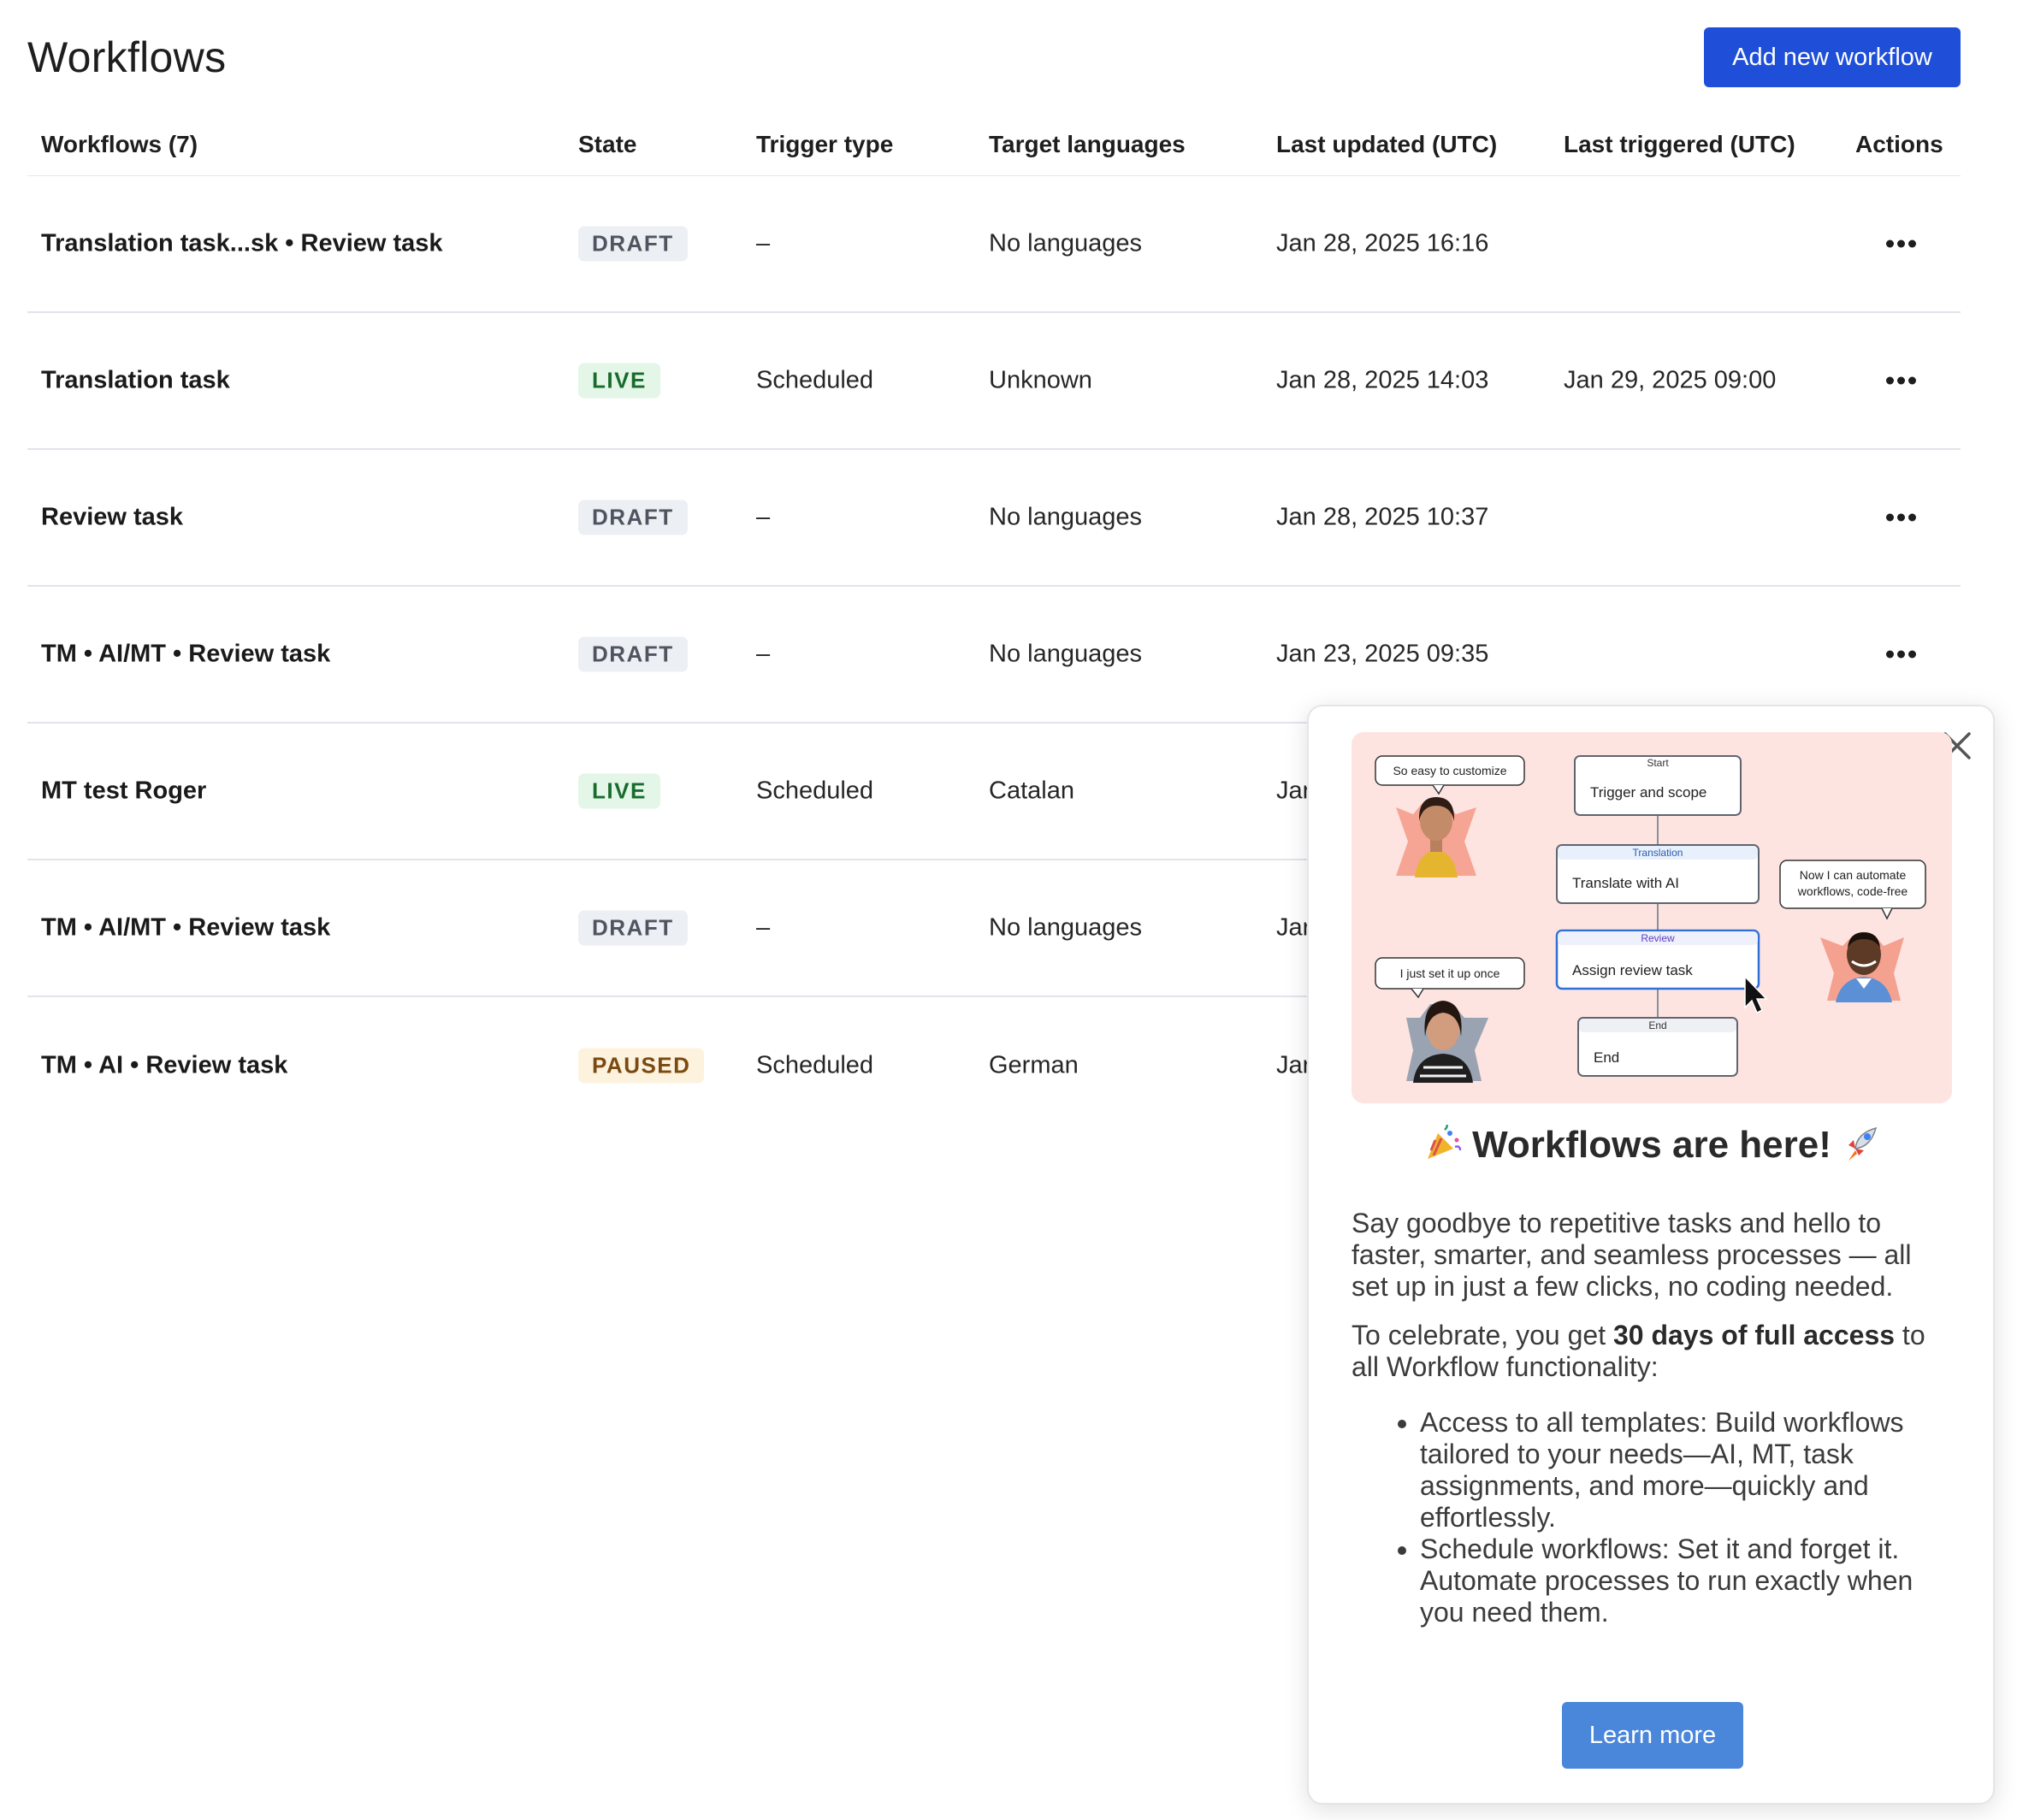 The height and width of the screenshot is (1820, 2017). I want to click on speech-bubble: Now I can automate workflows, code-free, so click(1852, 890).